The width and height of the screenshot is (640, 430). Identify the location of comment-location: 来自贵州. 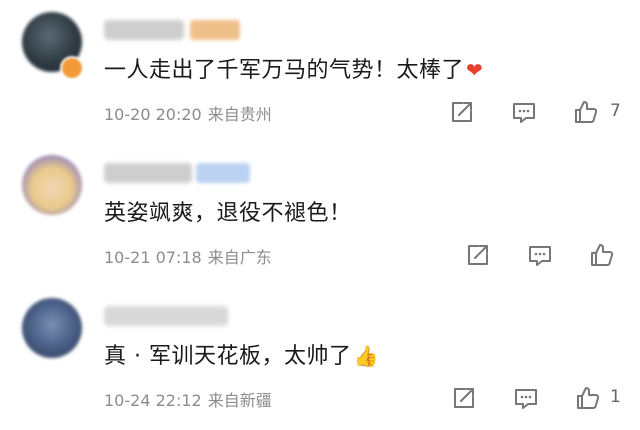
(239, 114).